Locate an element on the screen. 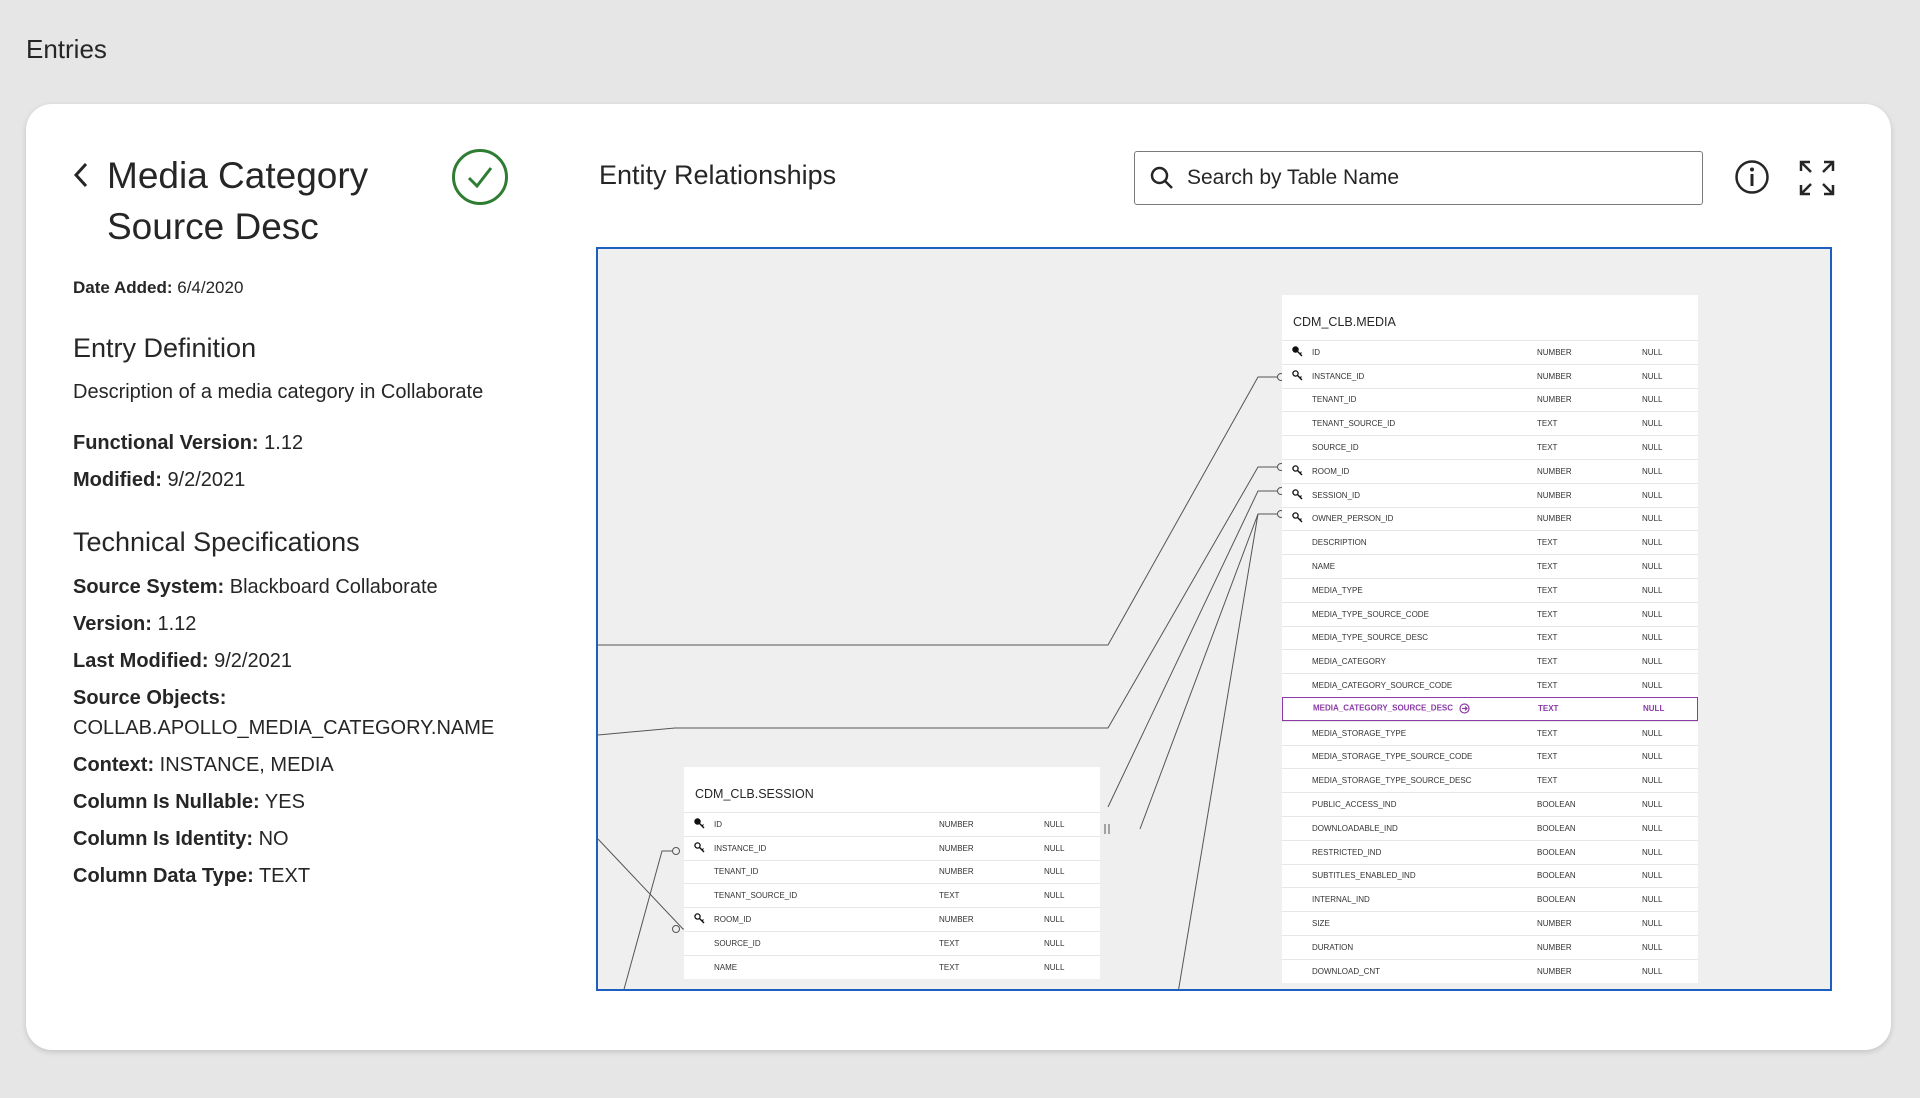 Image resolution: width=1920 pixels, height=1098 pixels. column-name: DOWNLOADABLE_IND is located at coordinates (1355, 828).